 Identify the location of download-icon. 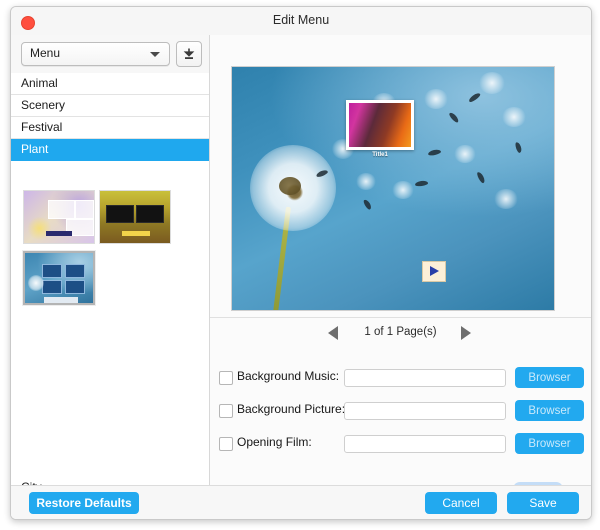
(189, 53).